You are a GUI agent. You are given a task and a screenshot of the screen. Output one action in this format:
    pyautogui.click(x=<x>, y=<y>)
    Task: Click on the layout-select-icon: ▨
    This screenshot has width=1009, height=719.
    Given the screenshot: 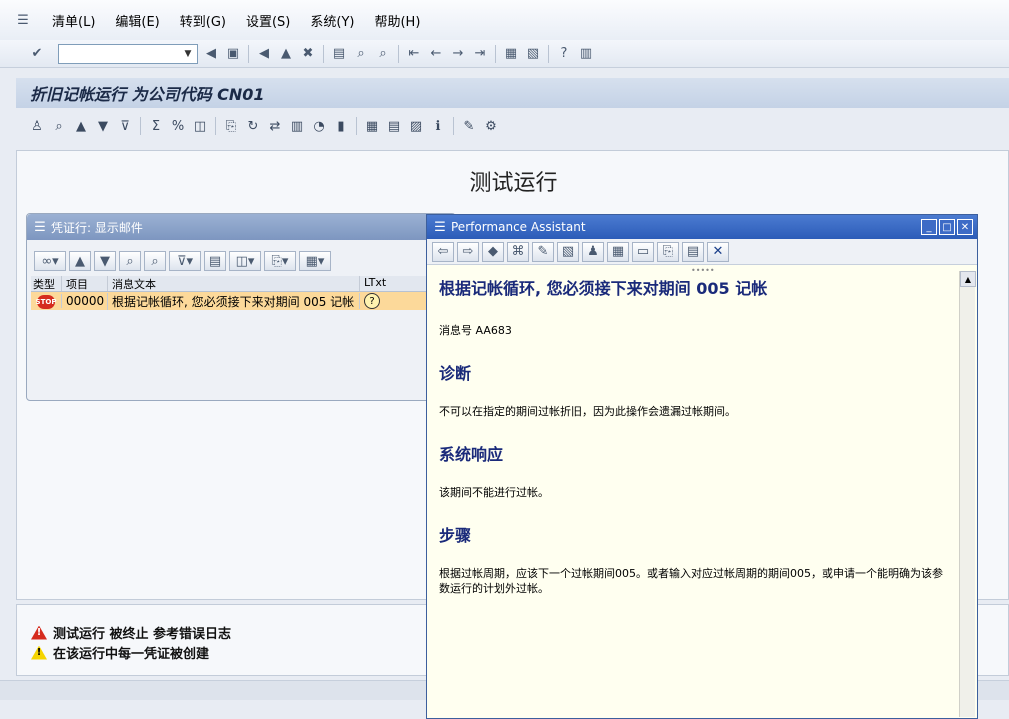 What is the action you would take?
    pyautogui.click(x=416, y=126)
    